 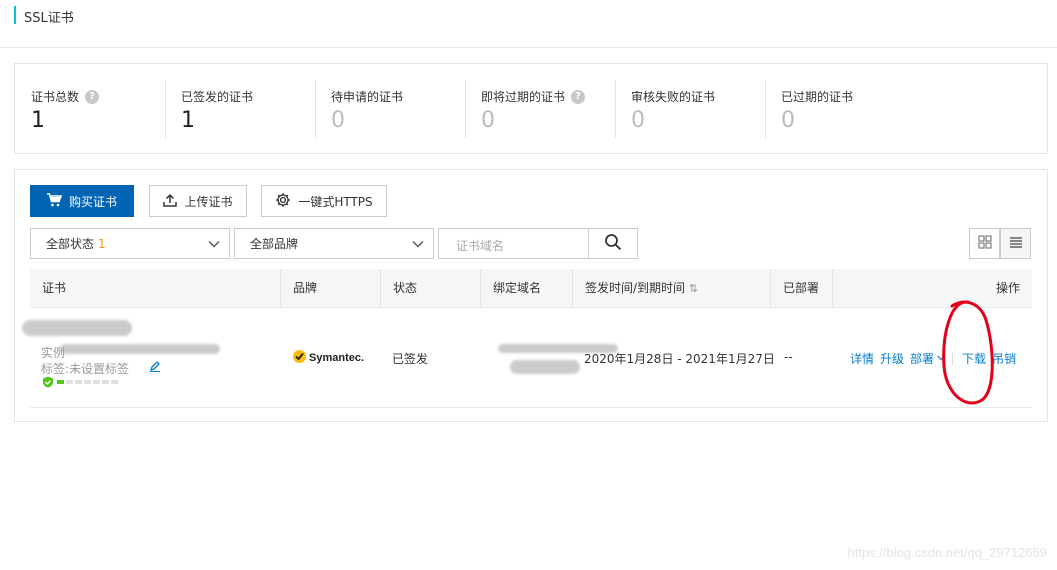 I want to click on stat-pending: 待申请的证书 0, so click(x=390, y=109).